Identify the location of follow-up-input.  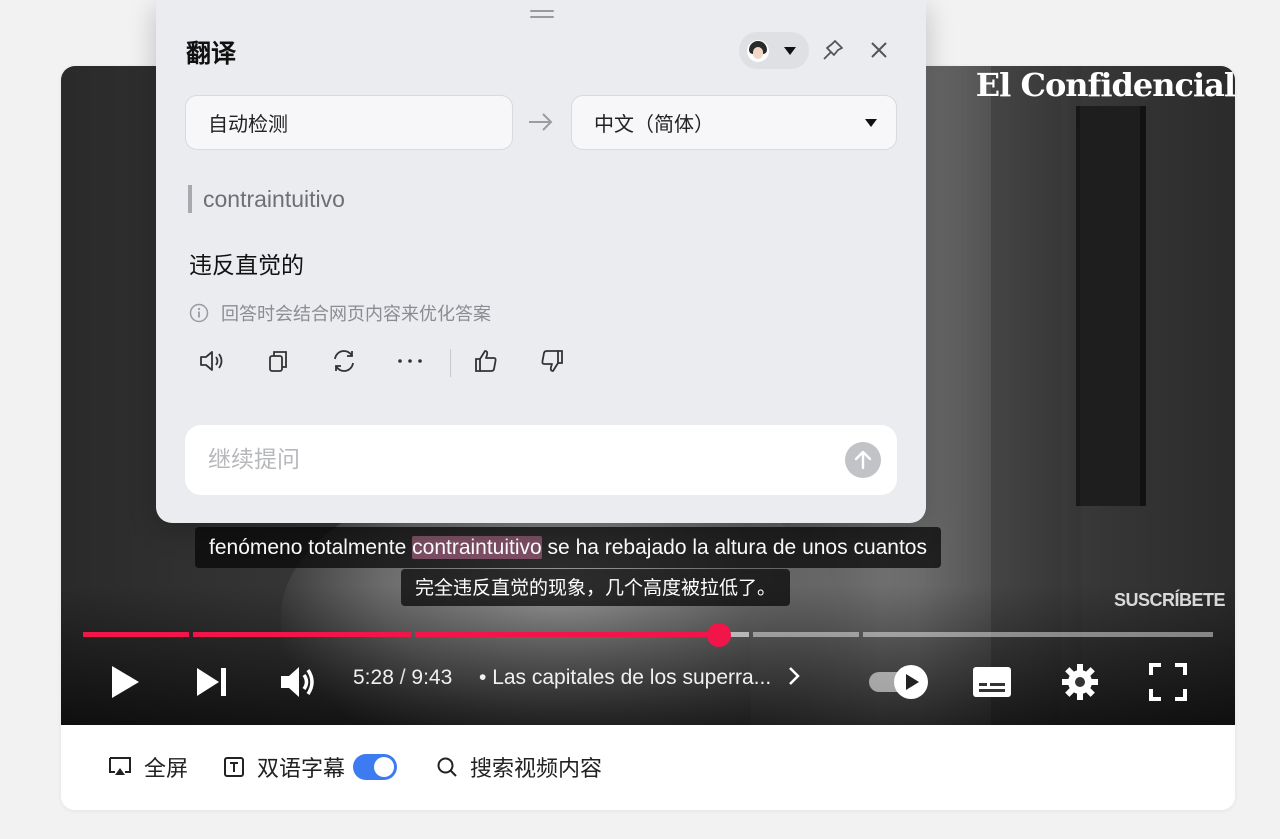
(508, 460).